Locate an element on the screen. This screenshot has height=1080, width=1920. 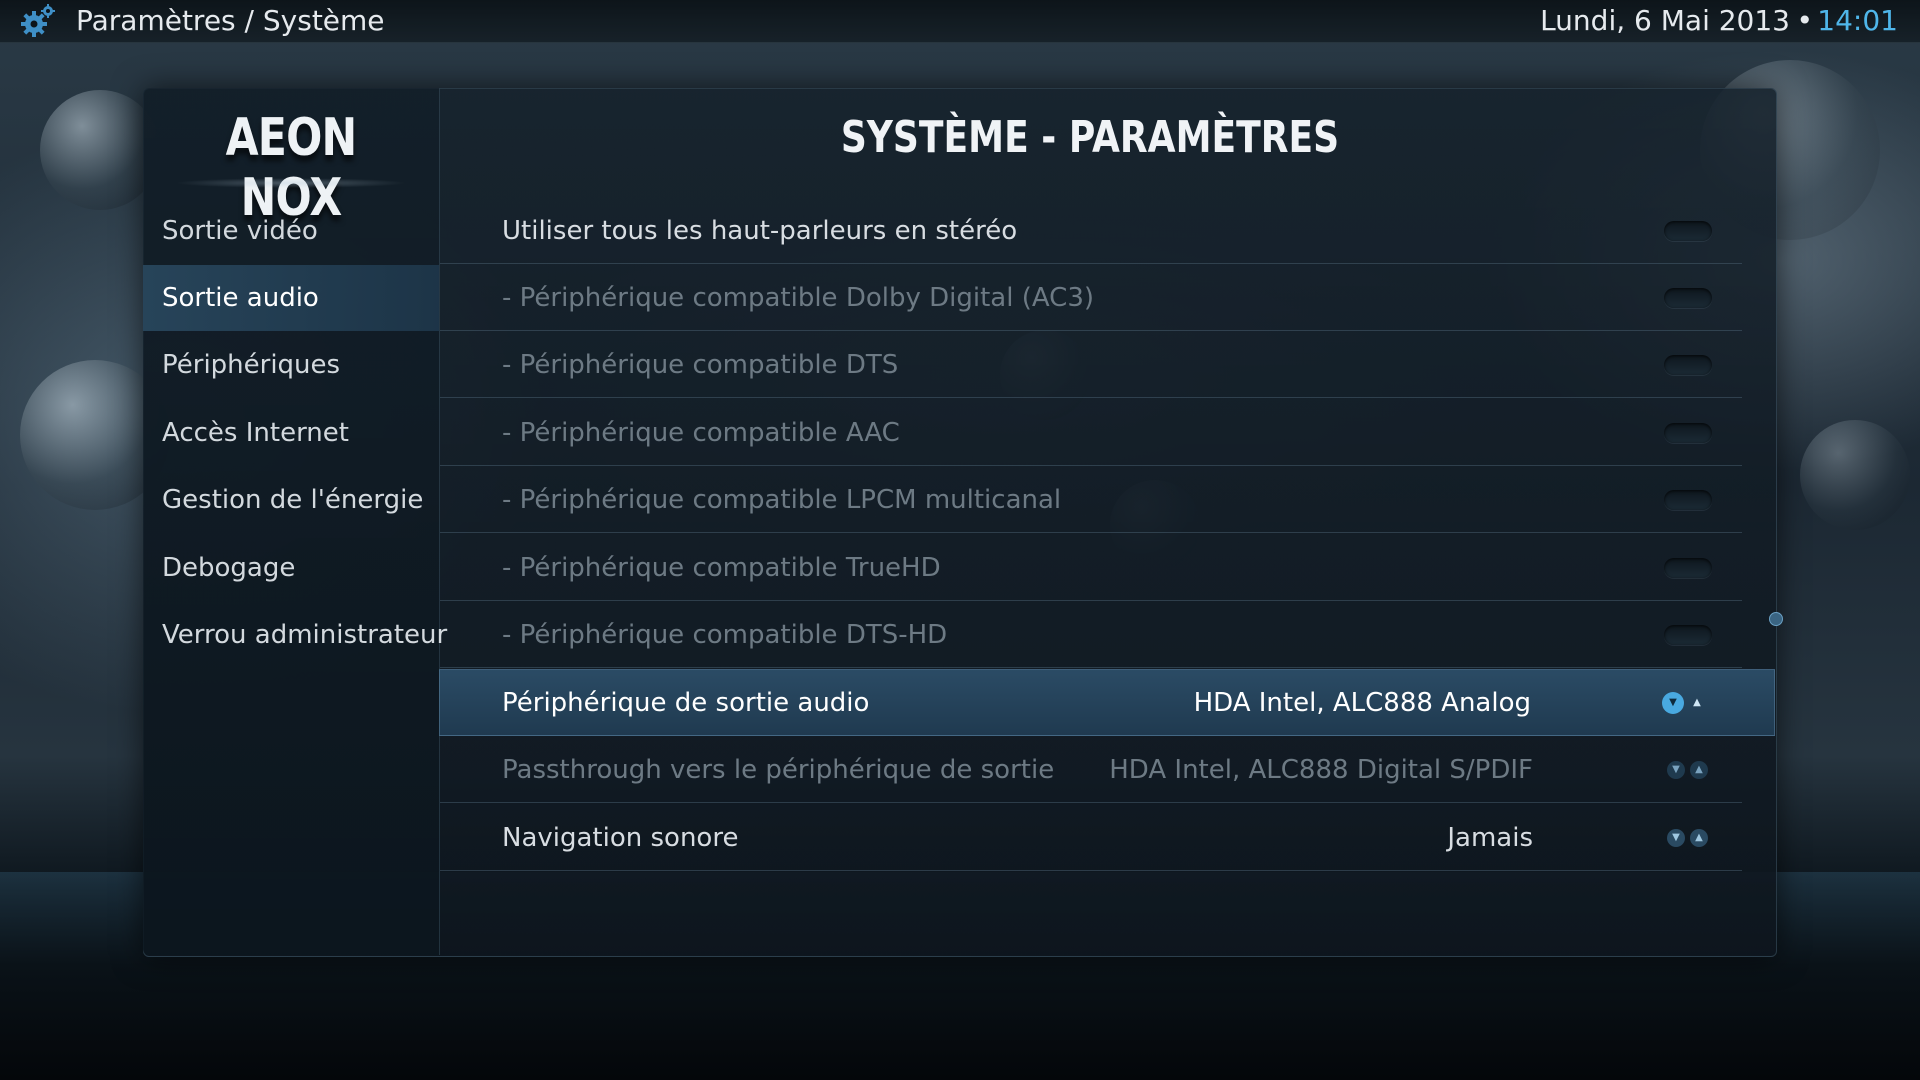
setting-label: - Périphérique compatible DTS-HD is located at coordinates (725, 635).